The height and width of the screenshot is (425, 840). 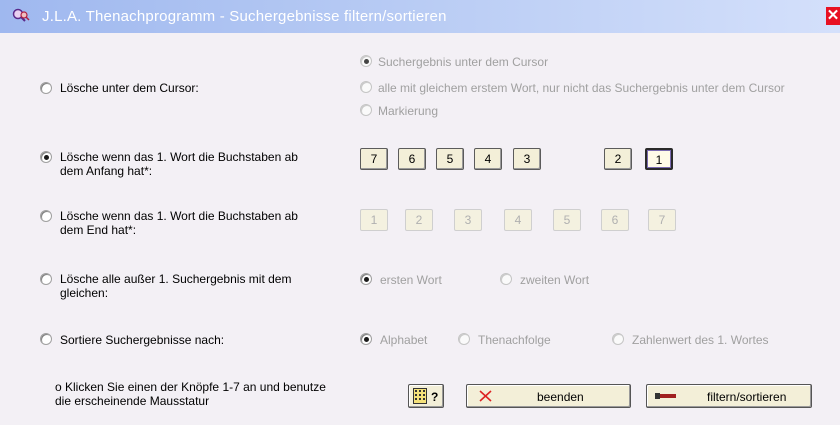 What do you see at coordinates (46, 279) in the screenshot?
I see `radio-delete-all-except` at bounding box center [46, 279].